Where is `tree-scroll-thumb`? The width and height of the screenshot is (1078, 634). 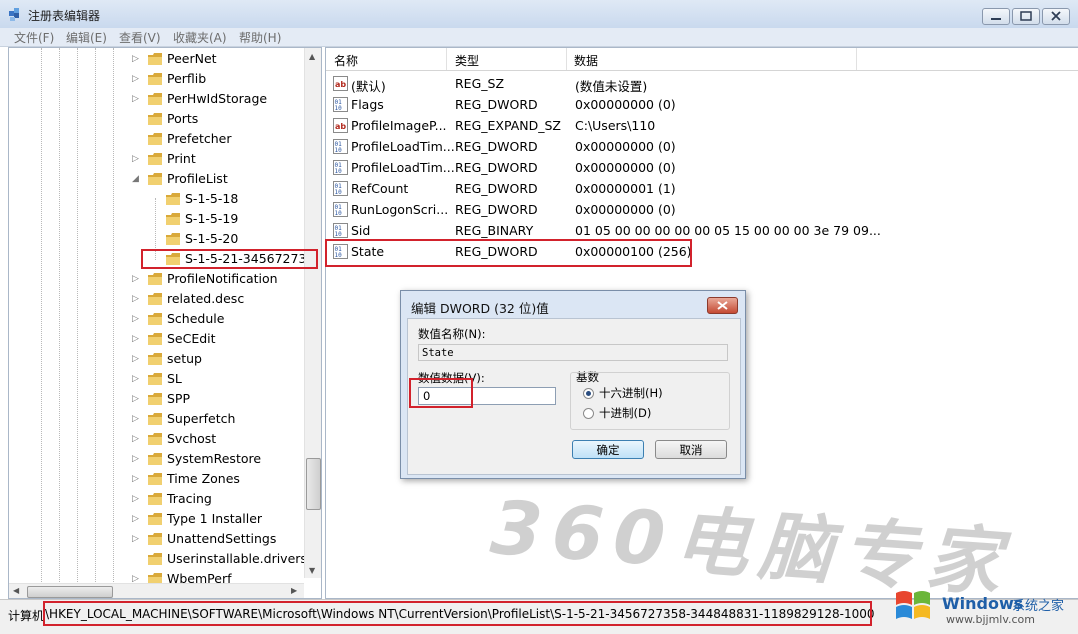
tree-scroll-thumb is located at coordinates (313, 484).